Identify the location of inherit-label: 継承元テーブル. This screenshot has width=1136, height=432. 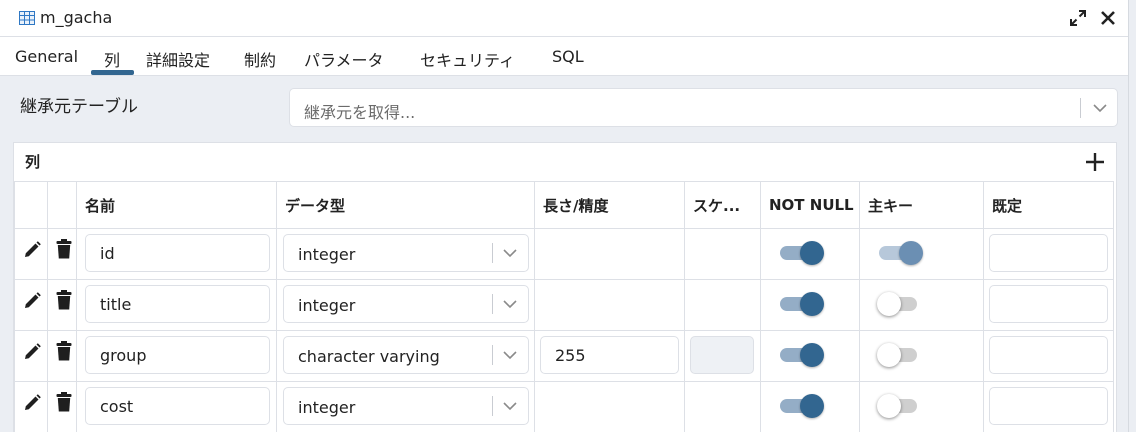
(79, 107).